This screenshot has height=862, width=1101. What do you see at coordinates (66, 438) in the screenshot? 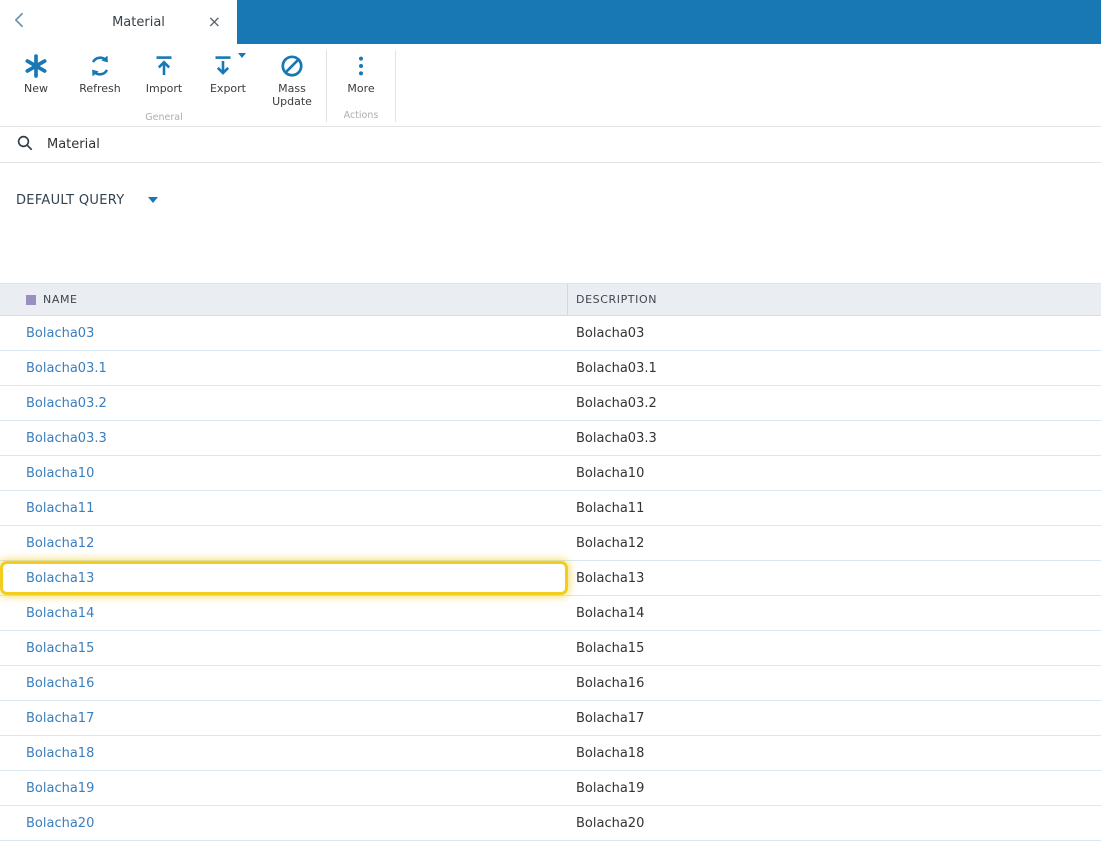
I see `row-name-link: Bolacha03.3` at bounding box center [66, 438].